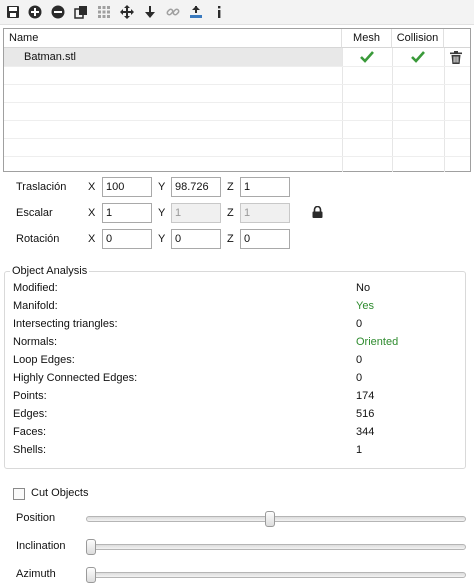 The width and height of the screenshot is (474, 588). I want to click on translation-label: Traslación, so click(41, 187).